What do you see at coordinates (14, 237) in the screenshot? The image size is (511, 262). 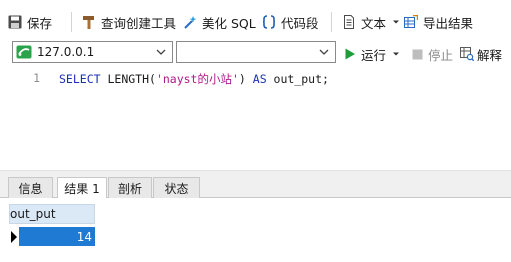 I see `row-pointer-icon` at bounding box center [14, 237].